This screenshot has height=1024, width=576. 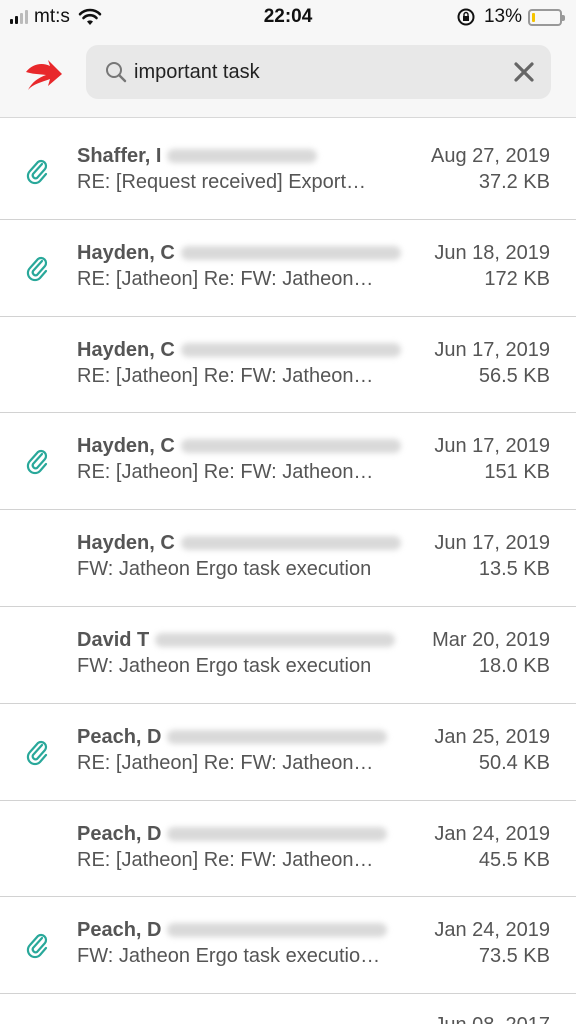 I want to click on email-date: Jun 18, 2019, so click(x=492, y=252).